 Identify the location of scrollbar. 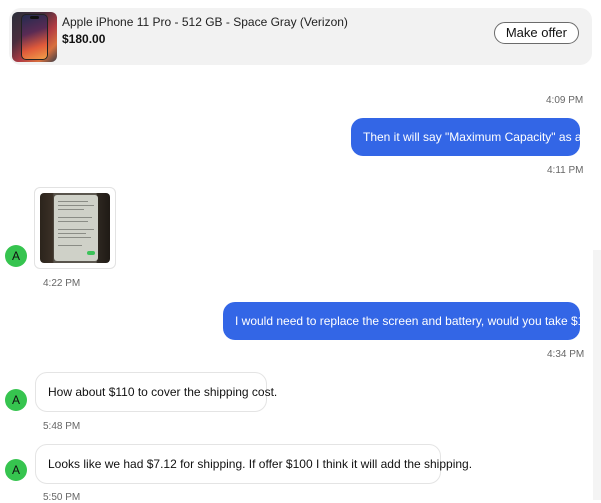
(597, 375).